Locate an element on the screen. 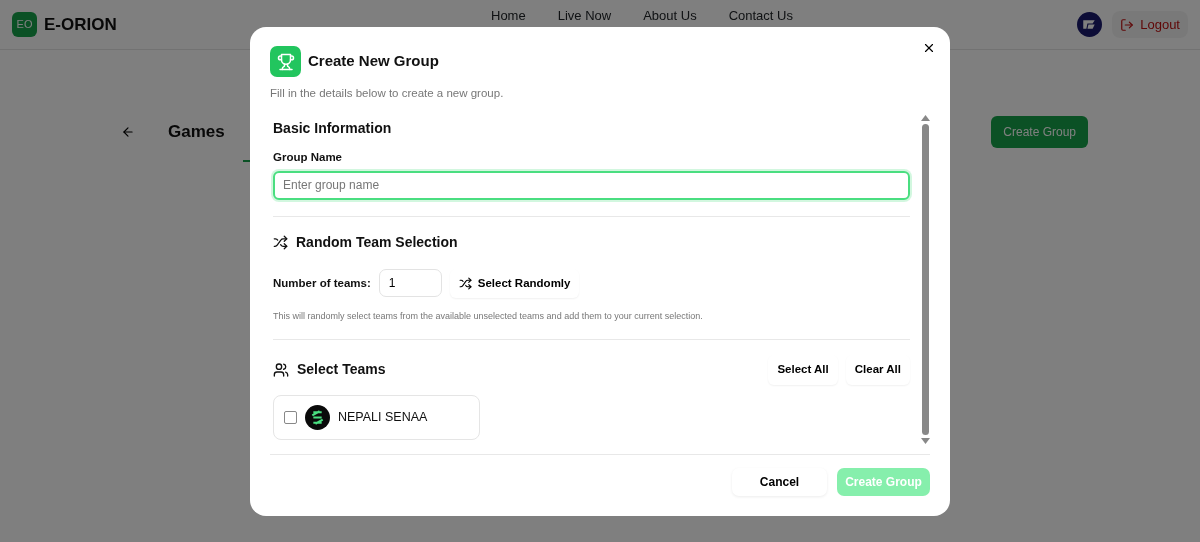 The width and height of the screenshot is (1200, 542). select-randomly-button: Select Randomly is located at coordinates (514, 283).